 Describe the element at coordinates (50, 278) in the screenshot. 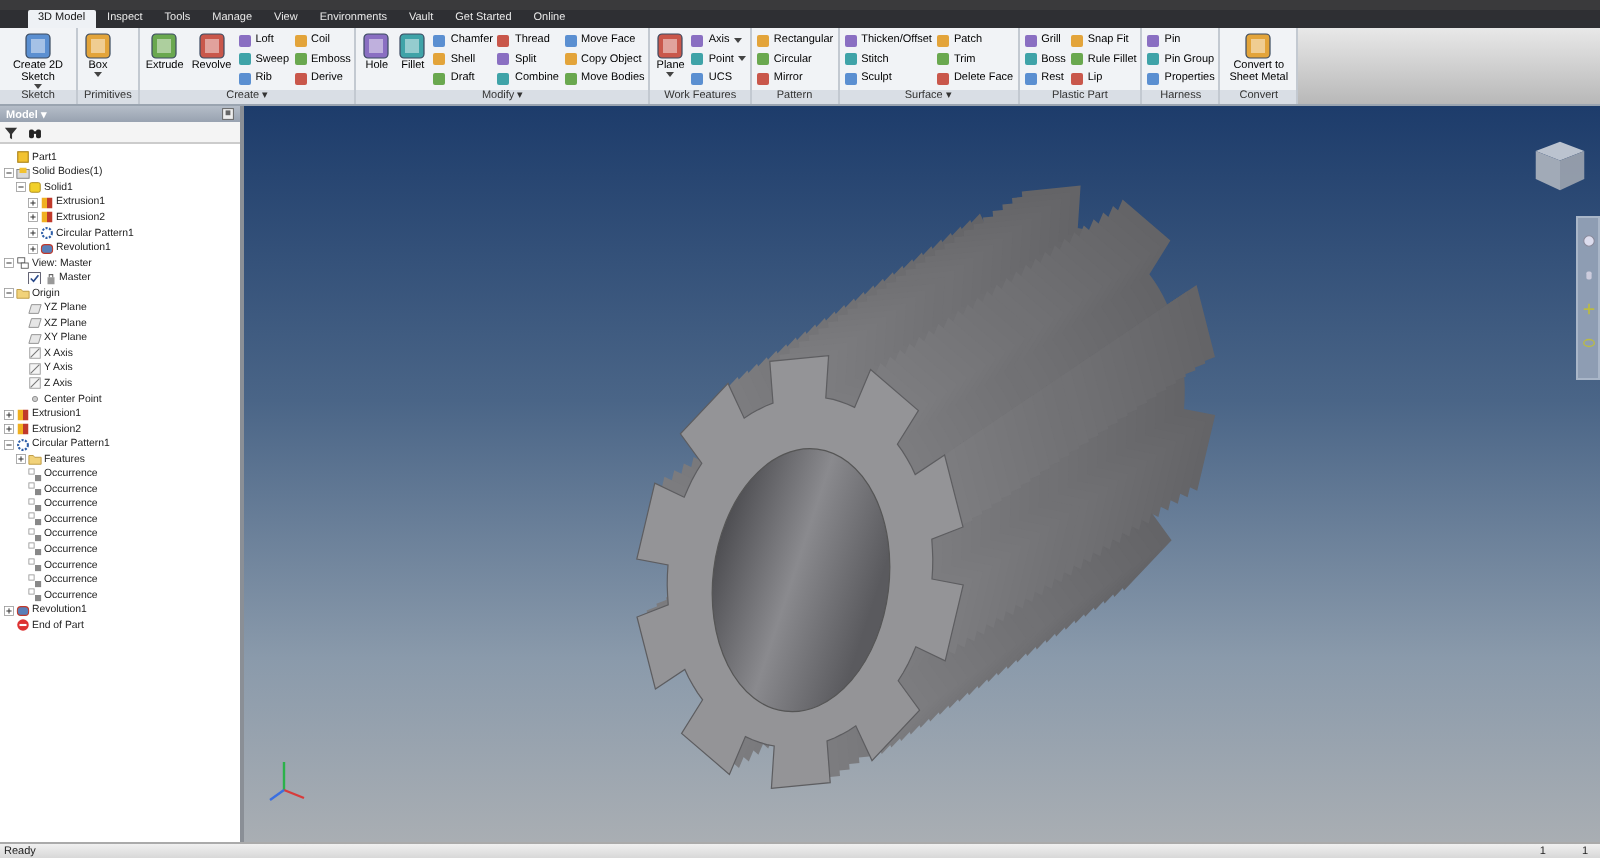

I see `tree-icon` at that location.